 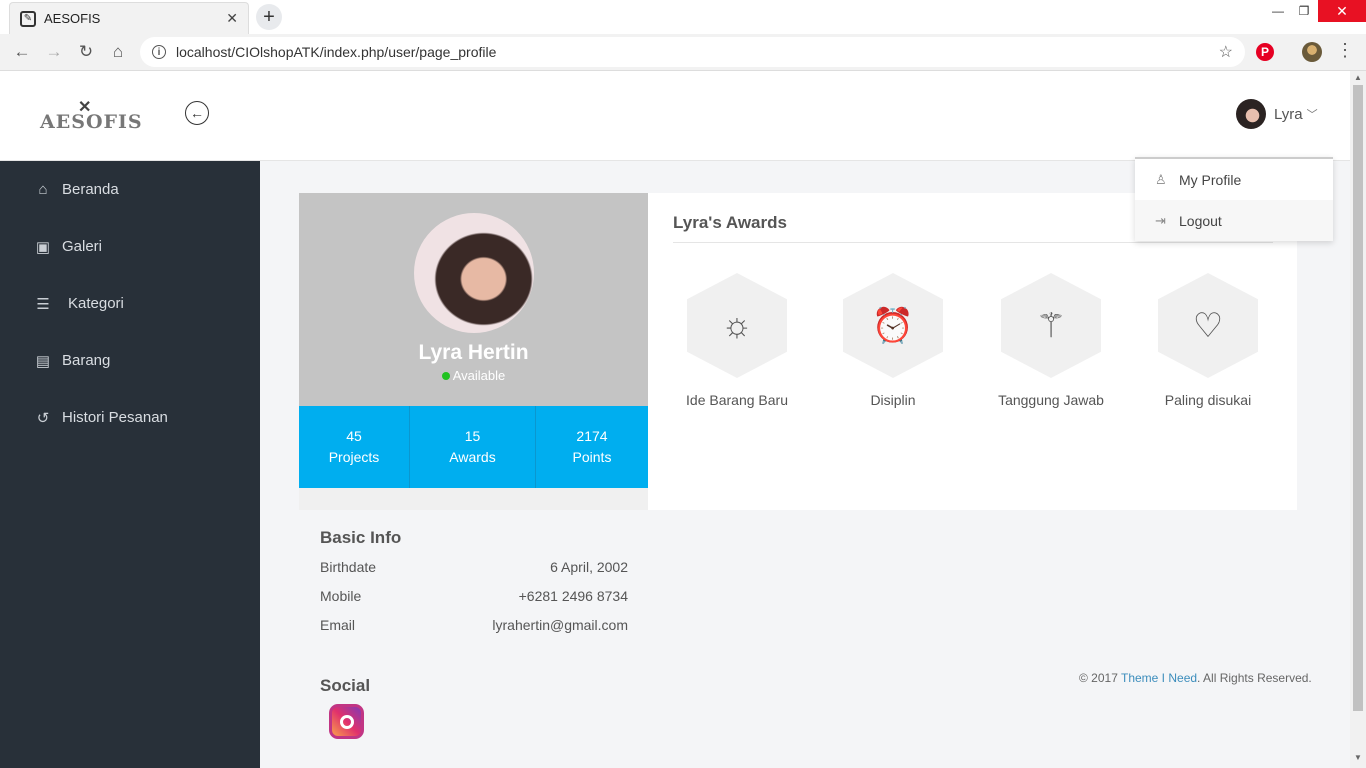 I want to click on logo-text: AESOFIS, so click(x=91, y=122).